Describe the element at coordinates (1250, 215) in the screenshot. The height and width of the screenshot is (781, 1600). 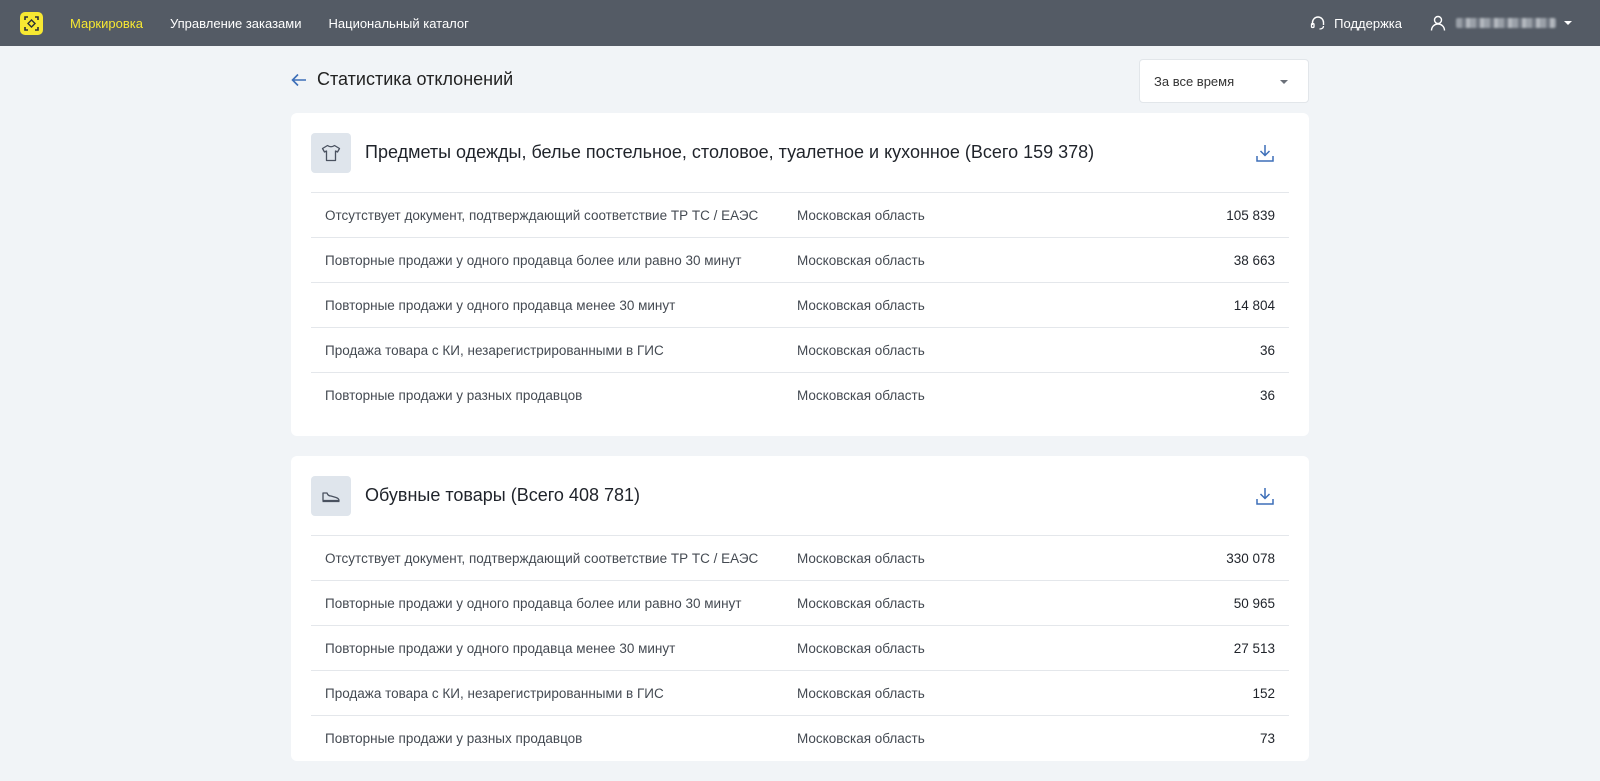
I see `row-count: 105 839` at that location.